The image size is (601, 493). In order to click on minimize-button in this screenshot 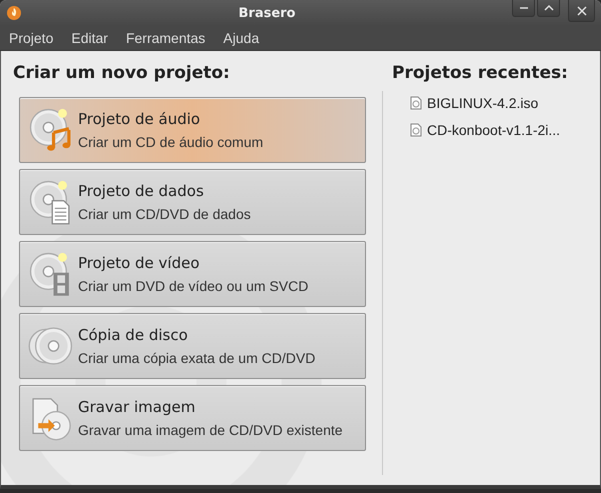, I will do `click(523, 8)`.